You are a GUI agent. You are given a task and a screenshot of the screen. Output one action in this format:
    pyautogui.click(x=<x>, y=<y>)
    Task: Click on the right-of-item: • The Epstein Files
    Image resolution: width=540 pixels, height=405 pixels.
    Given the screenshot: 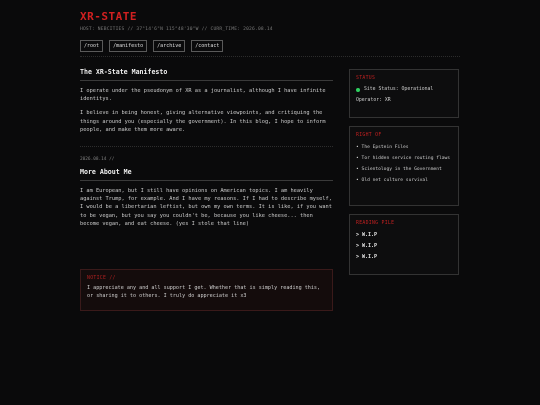 What is the action you would take?
    pyautogui.click(x=382, y=147)
    